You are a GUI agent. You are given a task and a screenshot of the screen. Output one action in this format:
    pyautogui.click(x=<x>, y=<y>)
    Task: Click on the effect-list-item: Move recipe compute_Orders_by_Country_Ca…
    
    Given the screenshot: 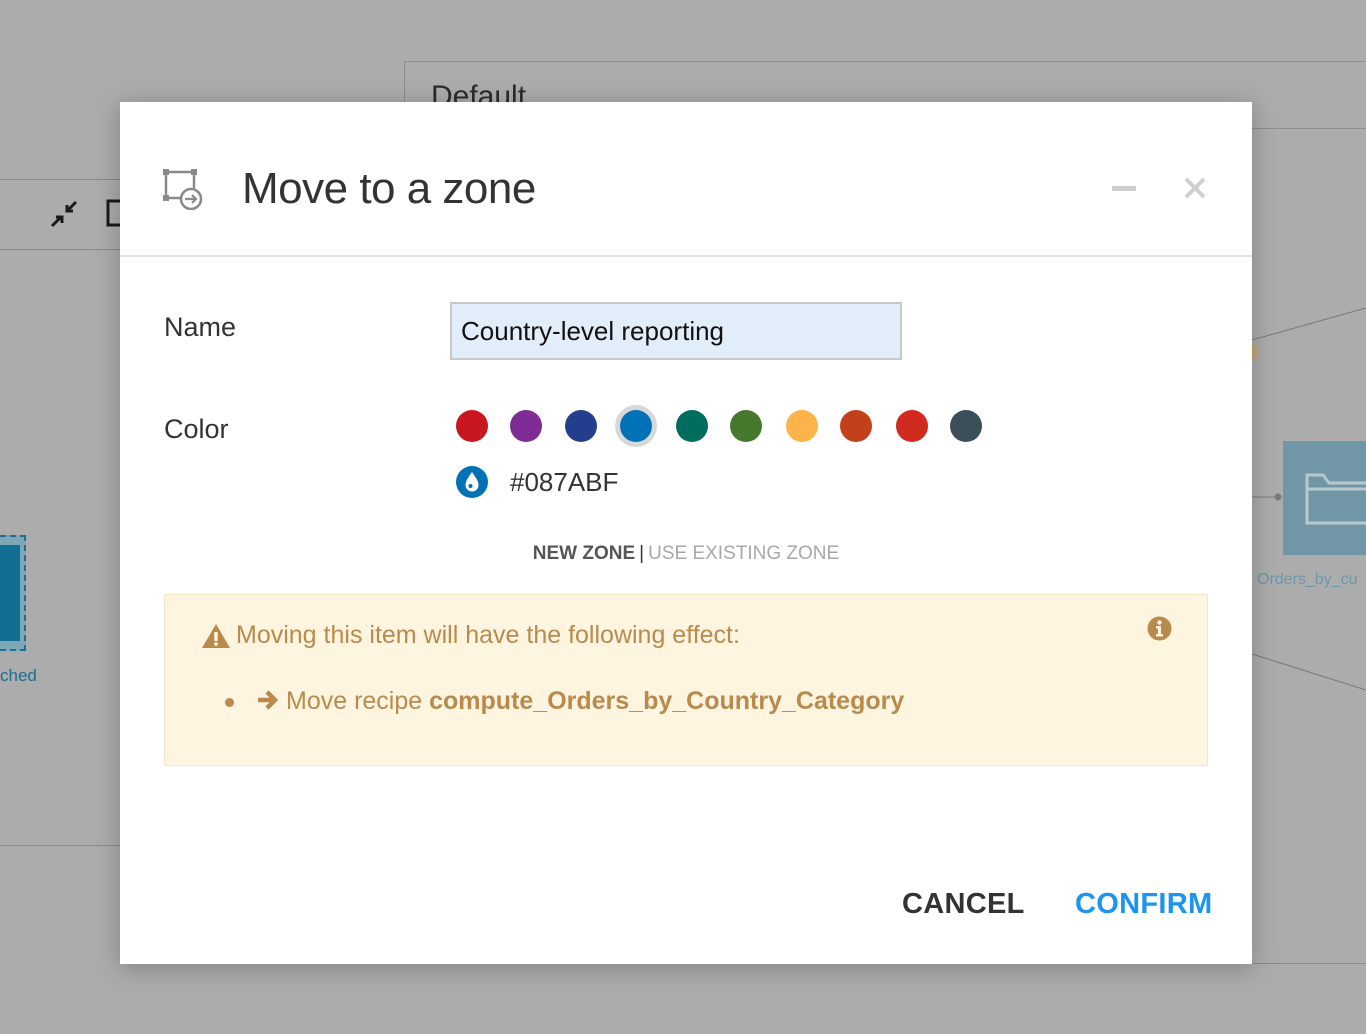 What is the action you would take?
    pyautogui.click(x=564, y=701)
    